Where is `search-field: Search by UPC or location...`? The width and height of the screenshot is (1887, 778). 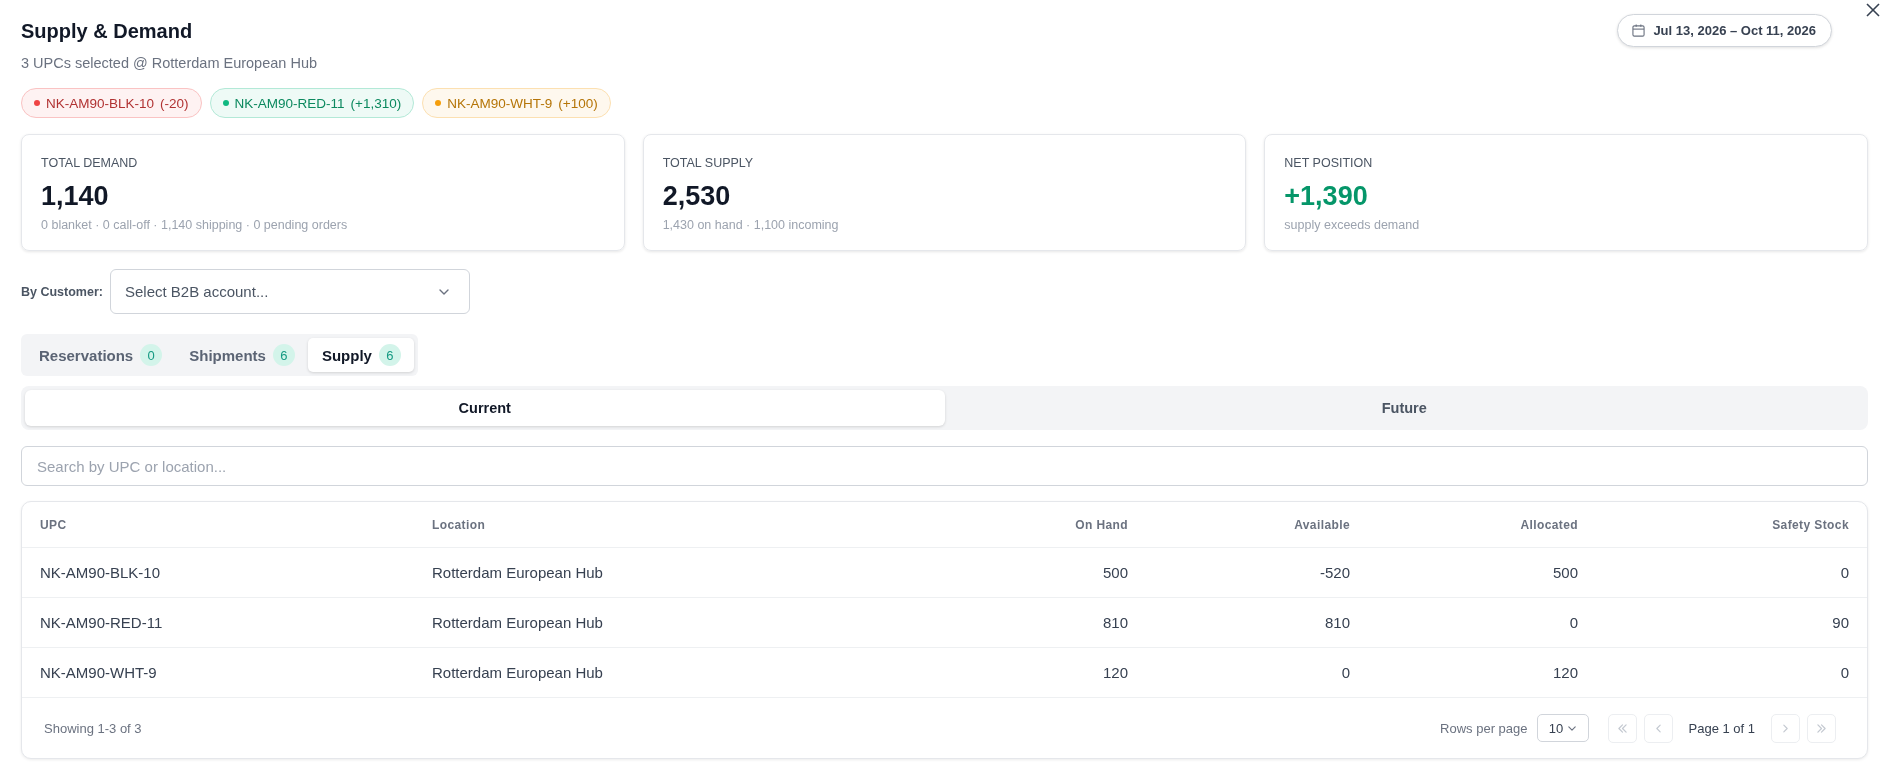
search-field: Search by UPC or location... is located at coordinates (944, 466).